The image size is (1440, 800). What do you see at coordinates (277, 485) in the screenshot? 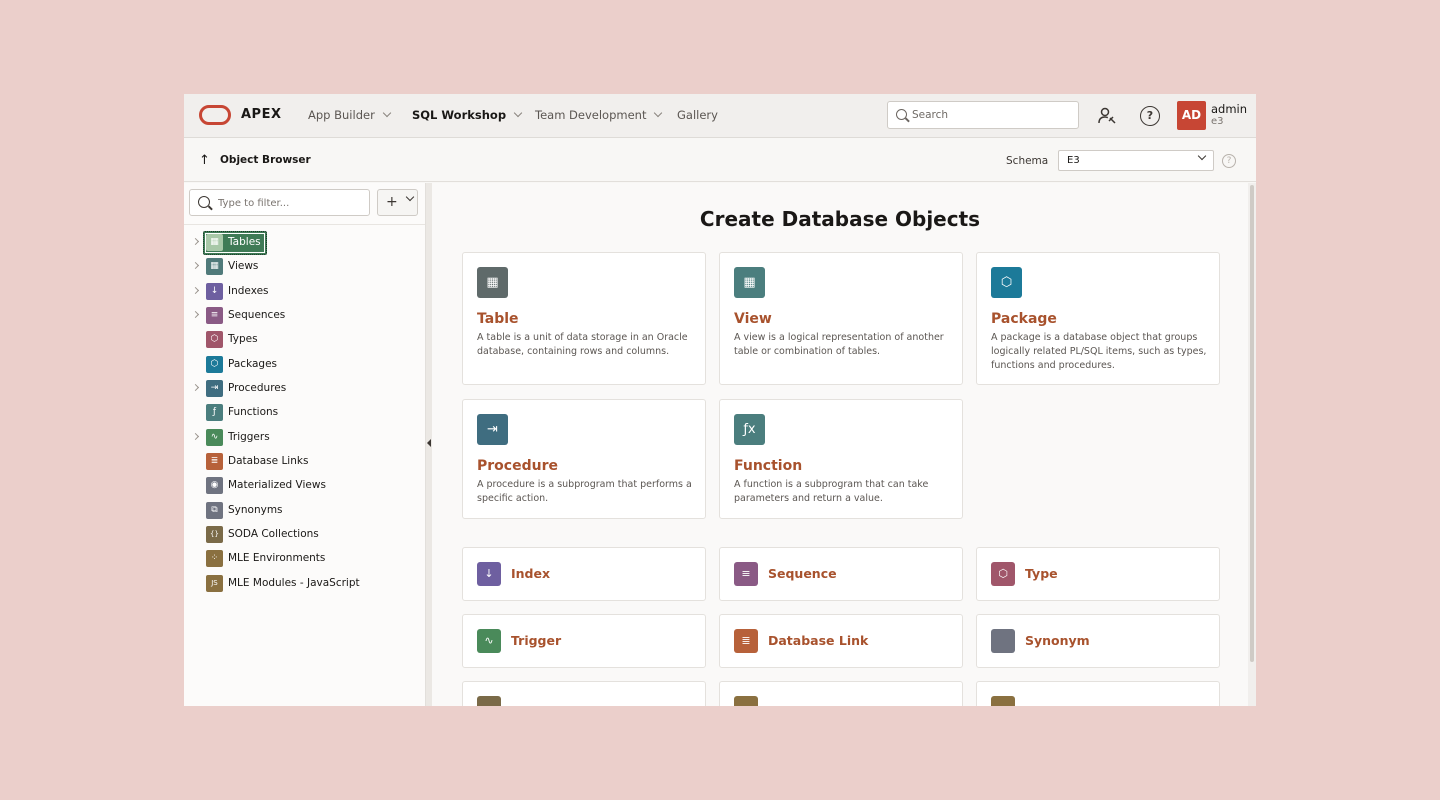
I see `tree-item-label: Materialized Views` at bounding box center [277, 485].